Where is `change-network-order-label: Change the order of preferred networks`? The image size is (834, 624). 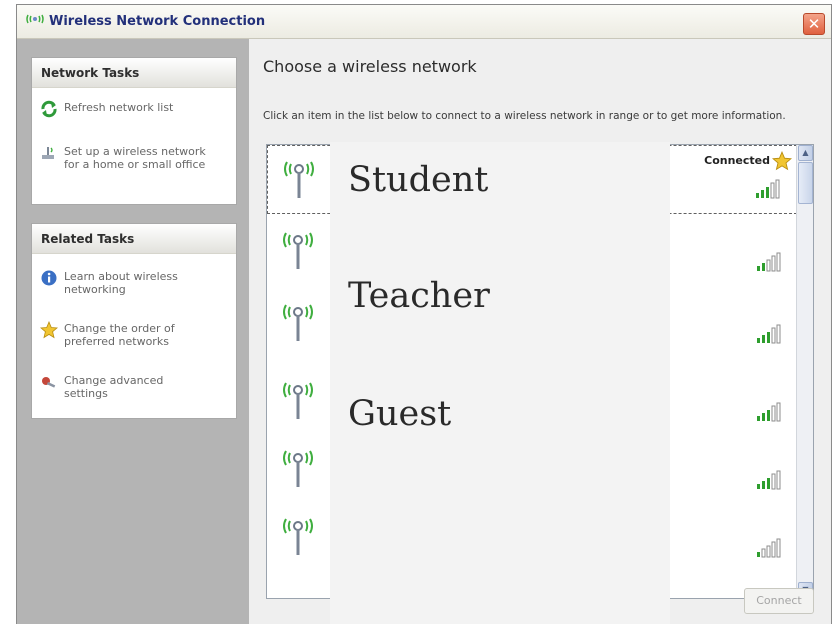 change-network-order-label: Change the order of preferred networks is located at coordinates (119, 335).